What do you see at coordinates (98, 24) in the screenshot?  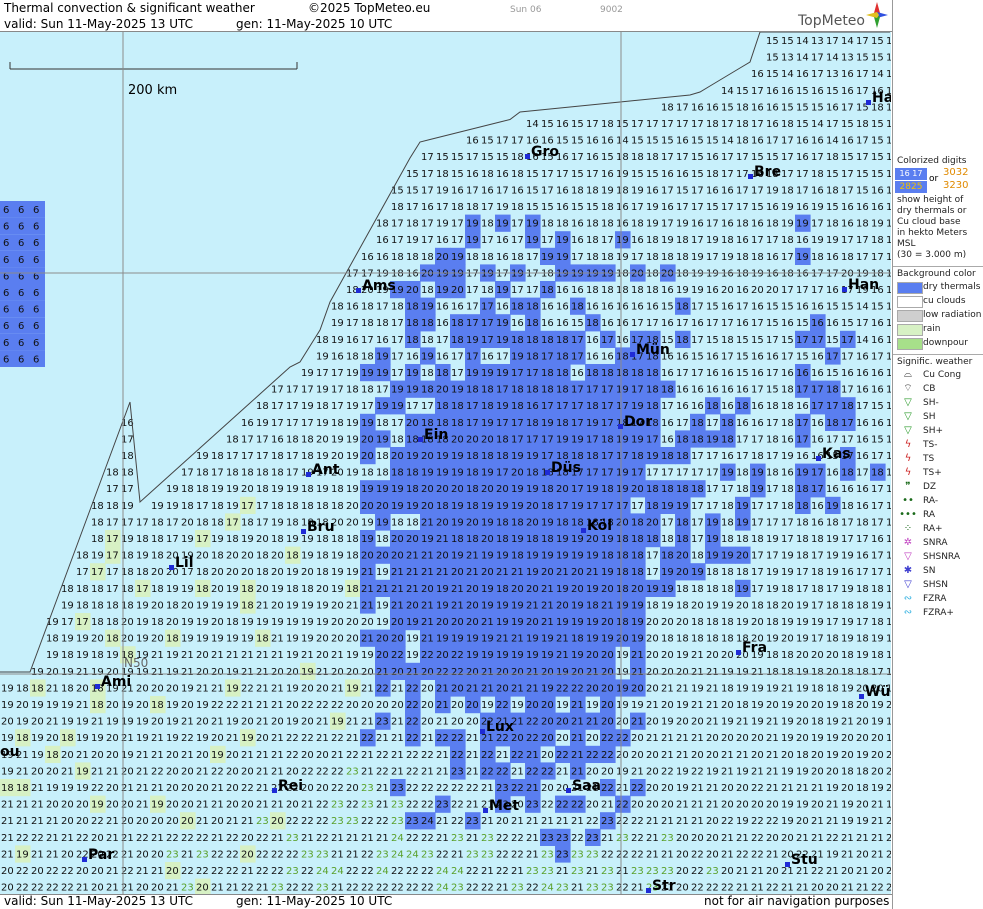 I see `valid-time: valid: Sun 11-May-2025 13 UTC` at bounding box center [98, 24].